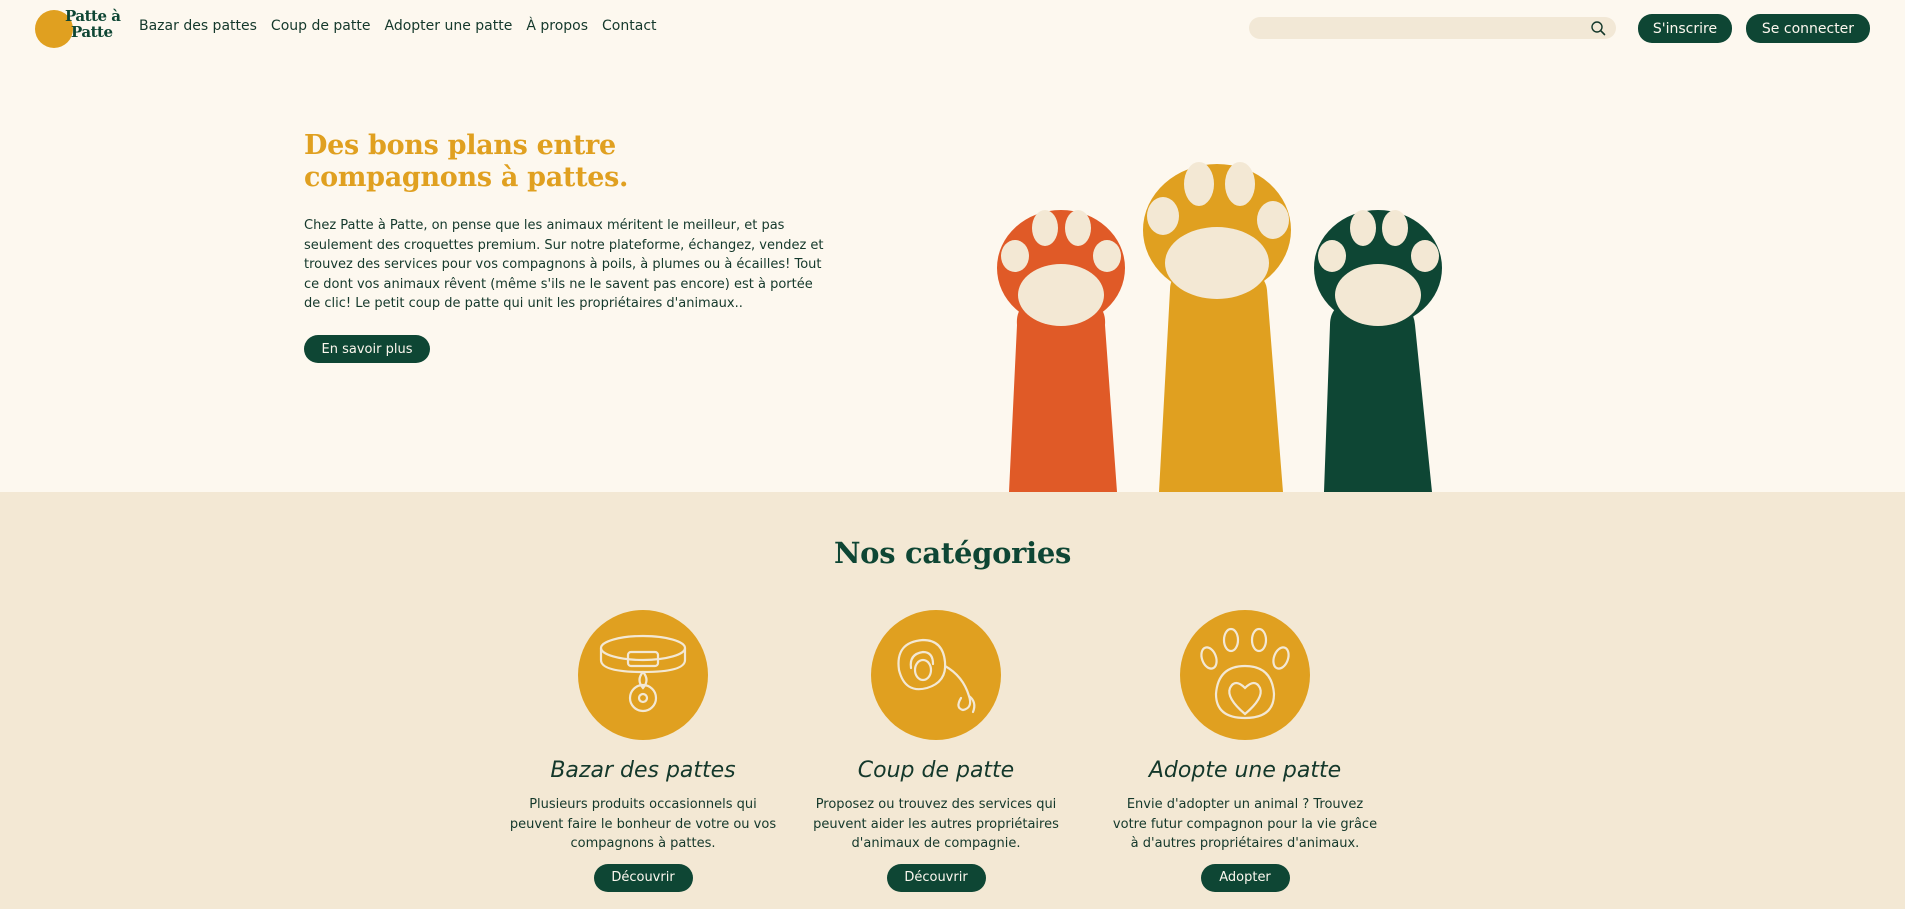  Describe the element at coordinates (92, 32) in the screenshot. I see `logo-line-2: Patte` at that location.